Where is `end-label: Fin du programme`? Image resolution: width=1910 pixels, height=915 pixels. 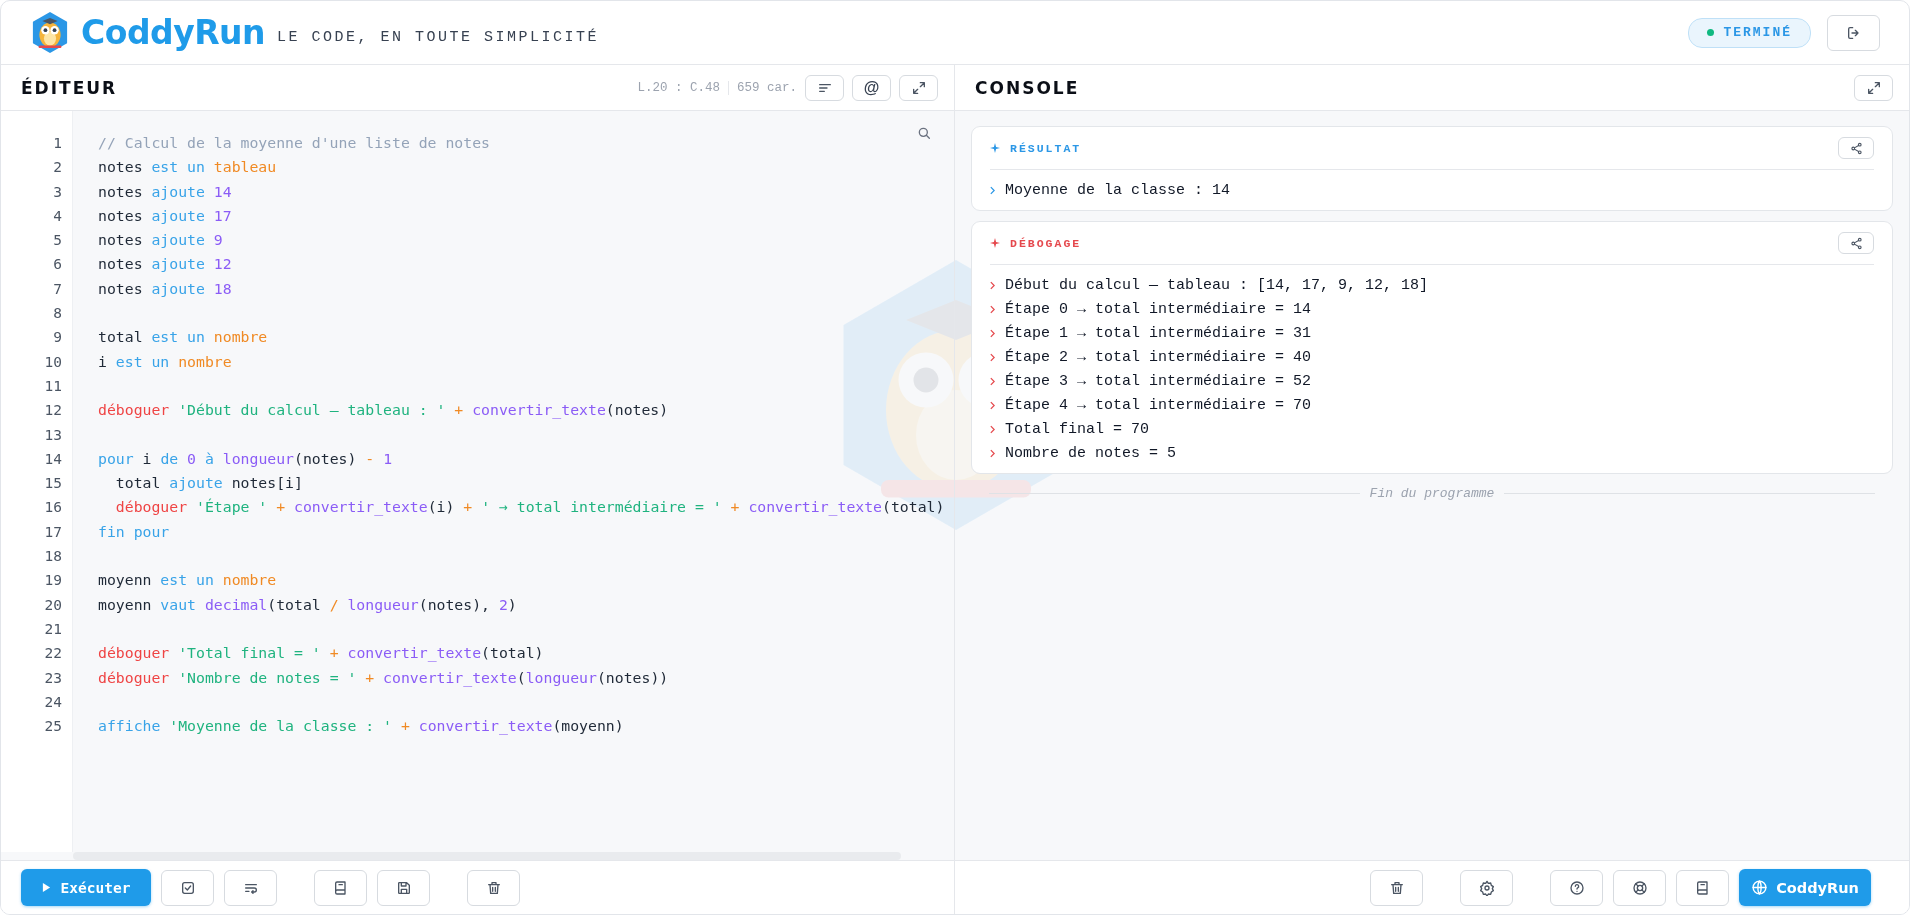 end-label: Fin du programme is located at coordinates (1432, 493).